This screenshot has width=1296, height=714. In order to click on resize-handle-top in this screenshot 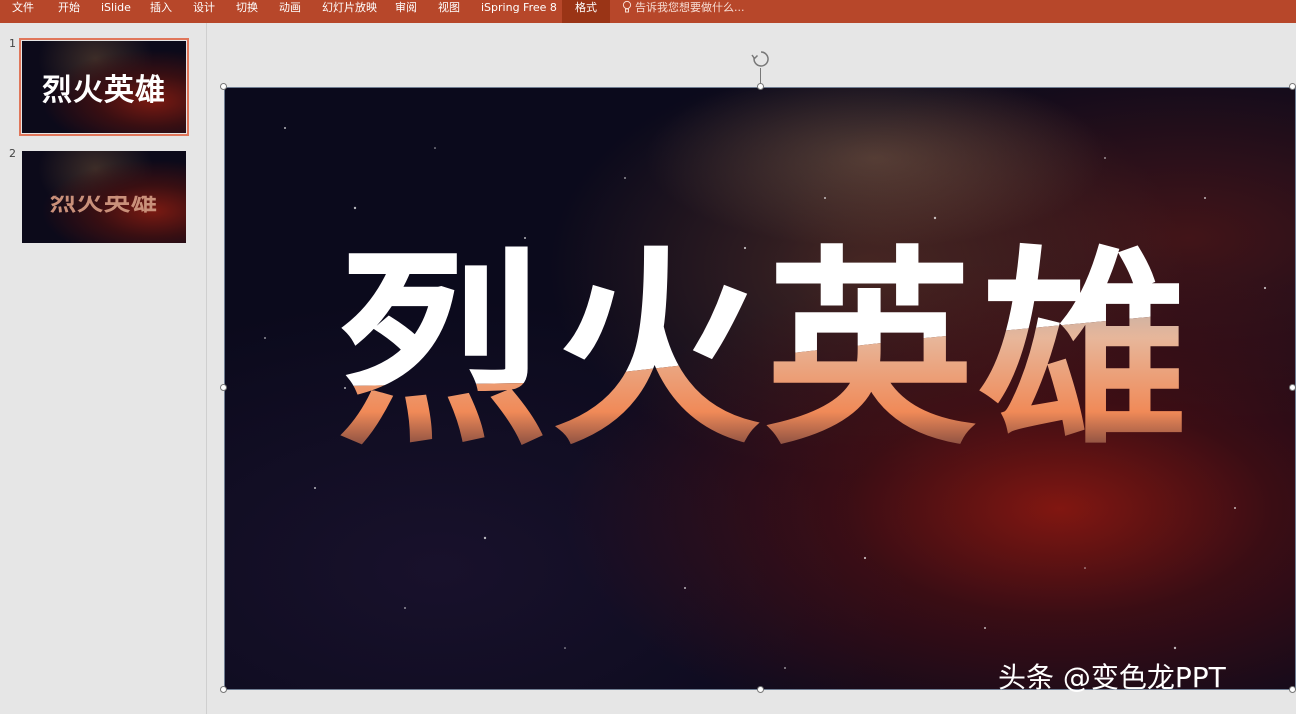, I will do `click(760, 86)`.